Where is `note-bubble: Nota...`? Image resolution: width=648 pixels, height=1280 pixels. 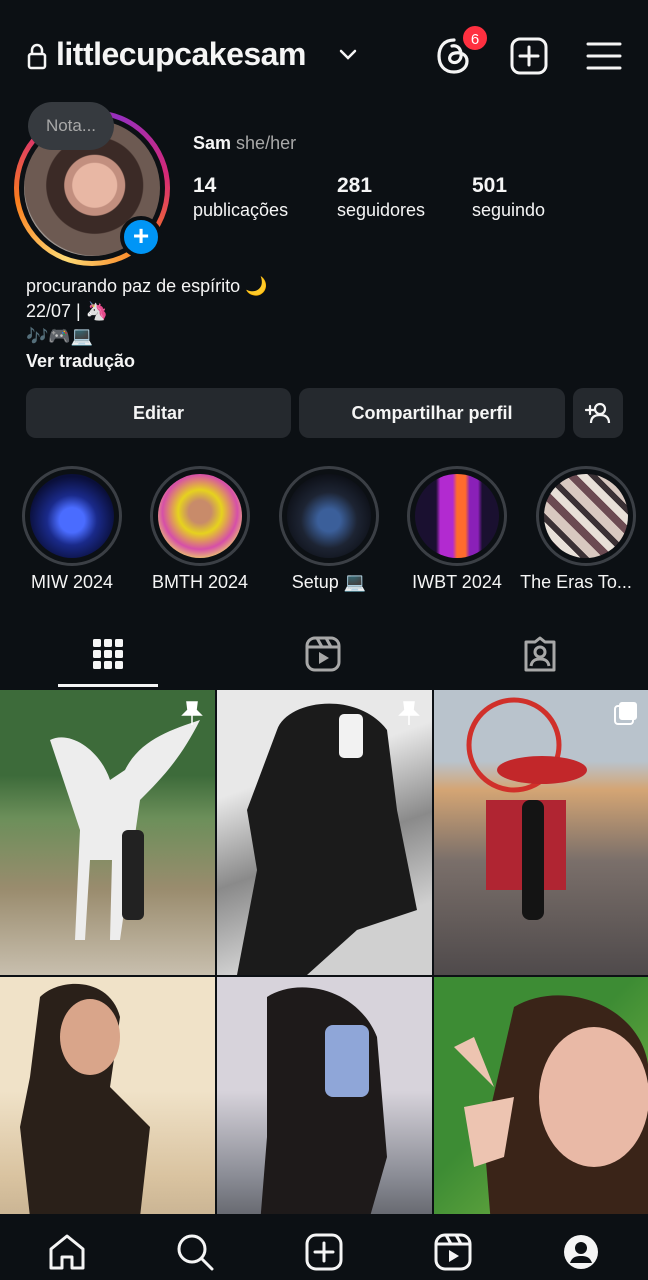
note-bubble: Nota... is located at coordinates (71, 126).